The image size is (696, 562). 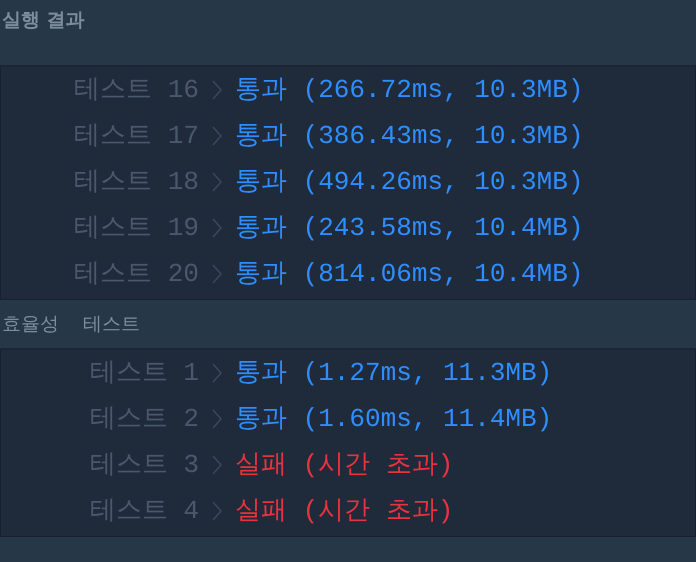 I want to click on section-heading: 테스트, so click(x=111, y=324).